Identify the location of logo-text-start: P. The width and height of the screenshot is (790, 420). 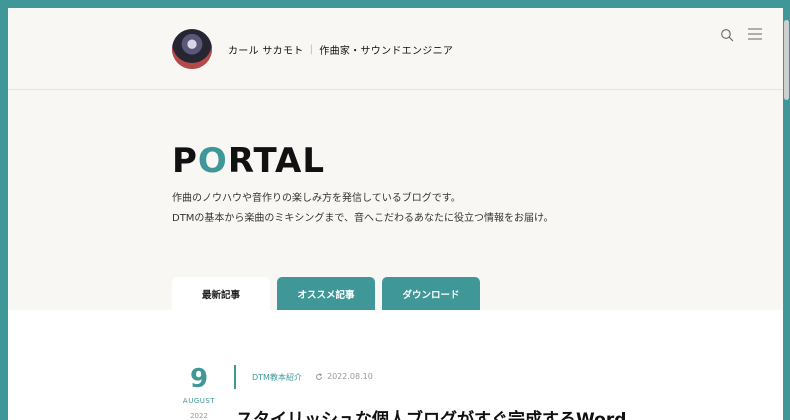
(185, 161).